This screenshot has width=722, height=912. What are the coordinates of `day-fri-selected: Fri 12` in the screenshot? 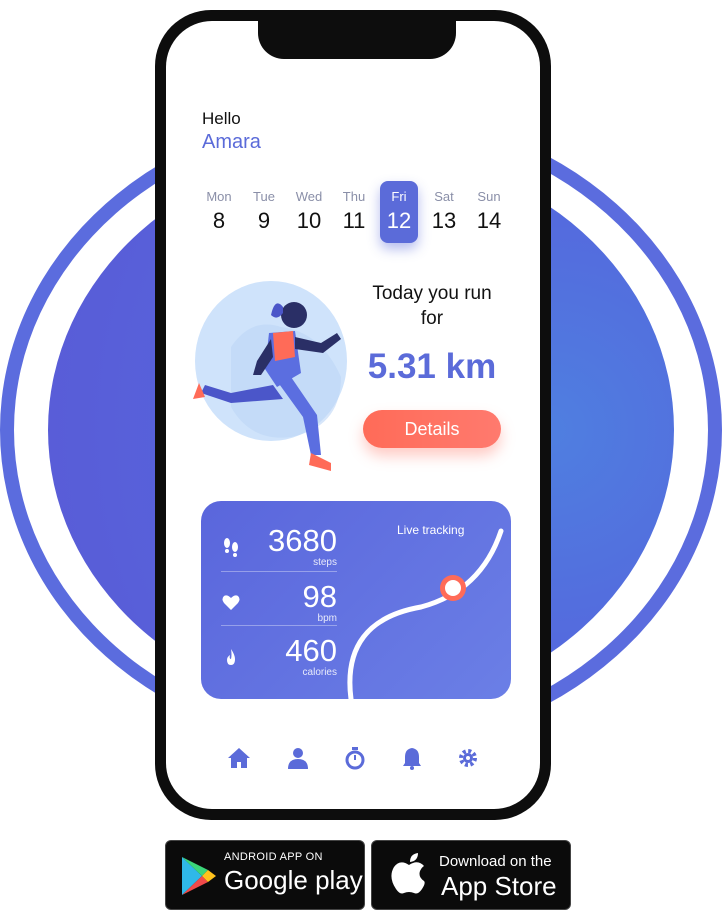 It's located at (399, 212).